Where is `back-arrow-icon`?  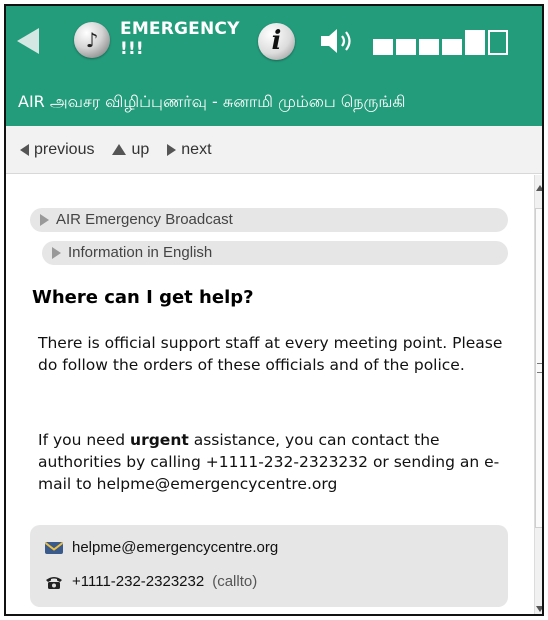 back-arrow-icon is located at coordinates (28, 41).